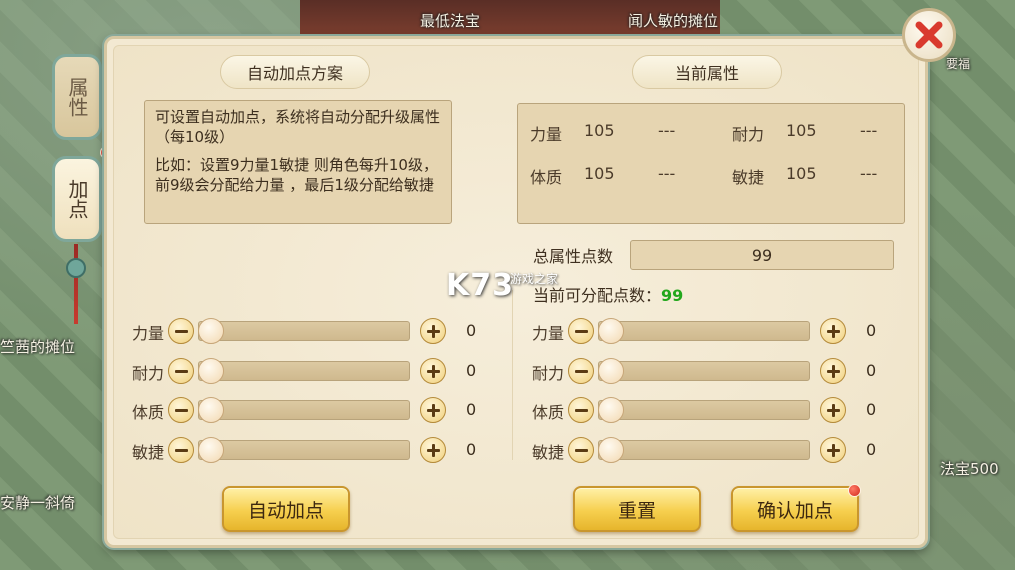 This screenshot has width=1015, height=570. I want to click on right-slider-row-agility: 敏捷 0, so click(712, 450).